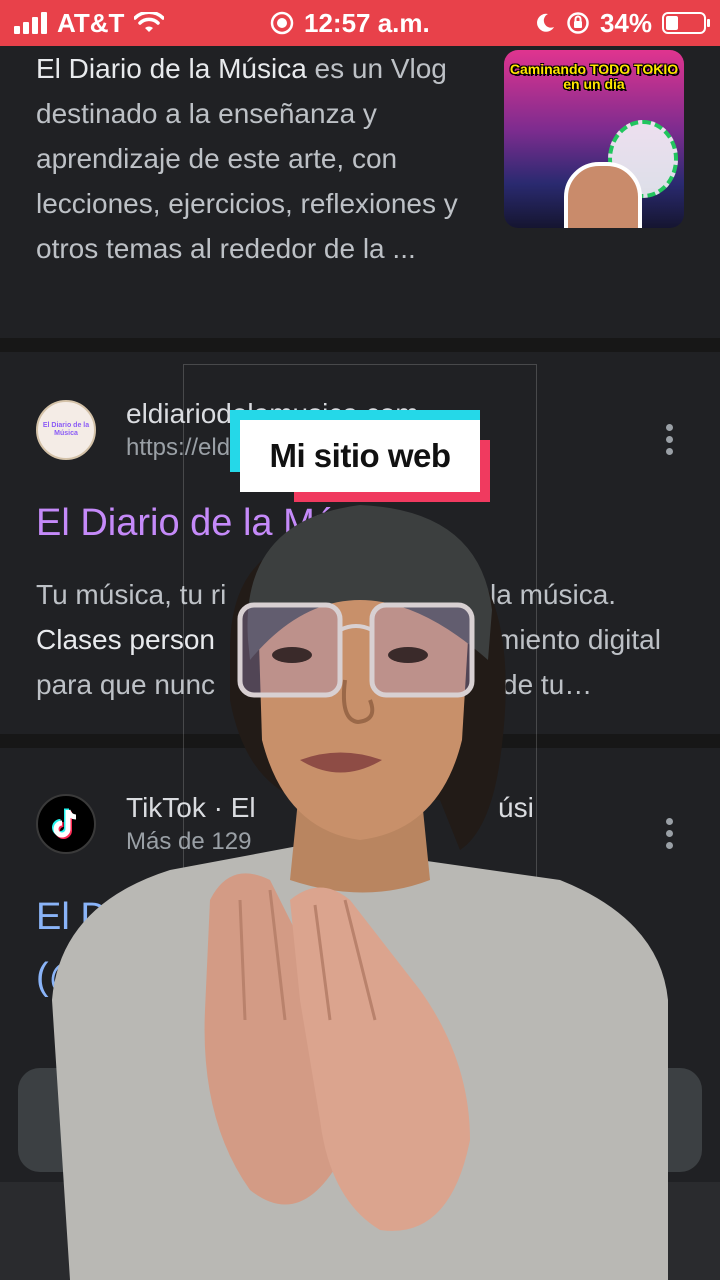  I want to click on caption-text: Mi sitio web, so click(360, 456).